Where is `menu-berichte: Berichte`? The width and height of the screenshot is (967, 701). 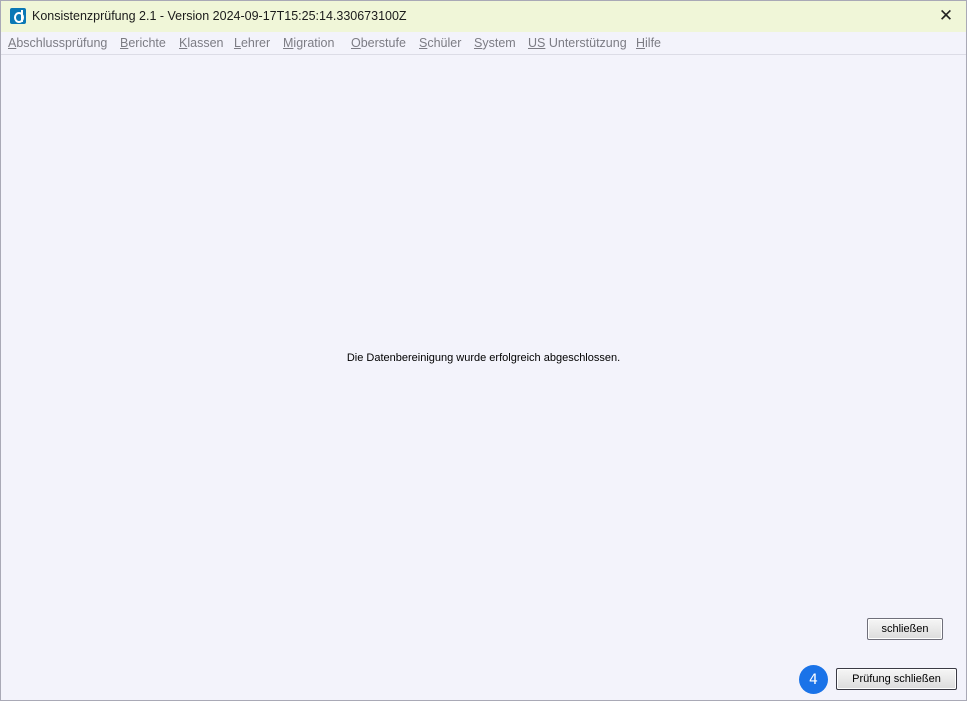 menu-berichte: Berichte is located at coordinates (143, 43).